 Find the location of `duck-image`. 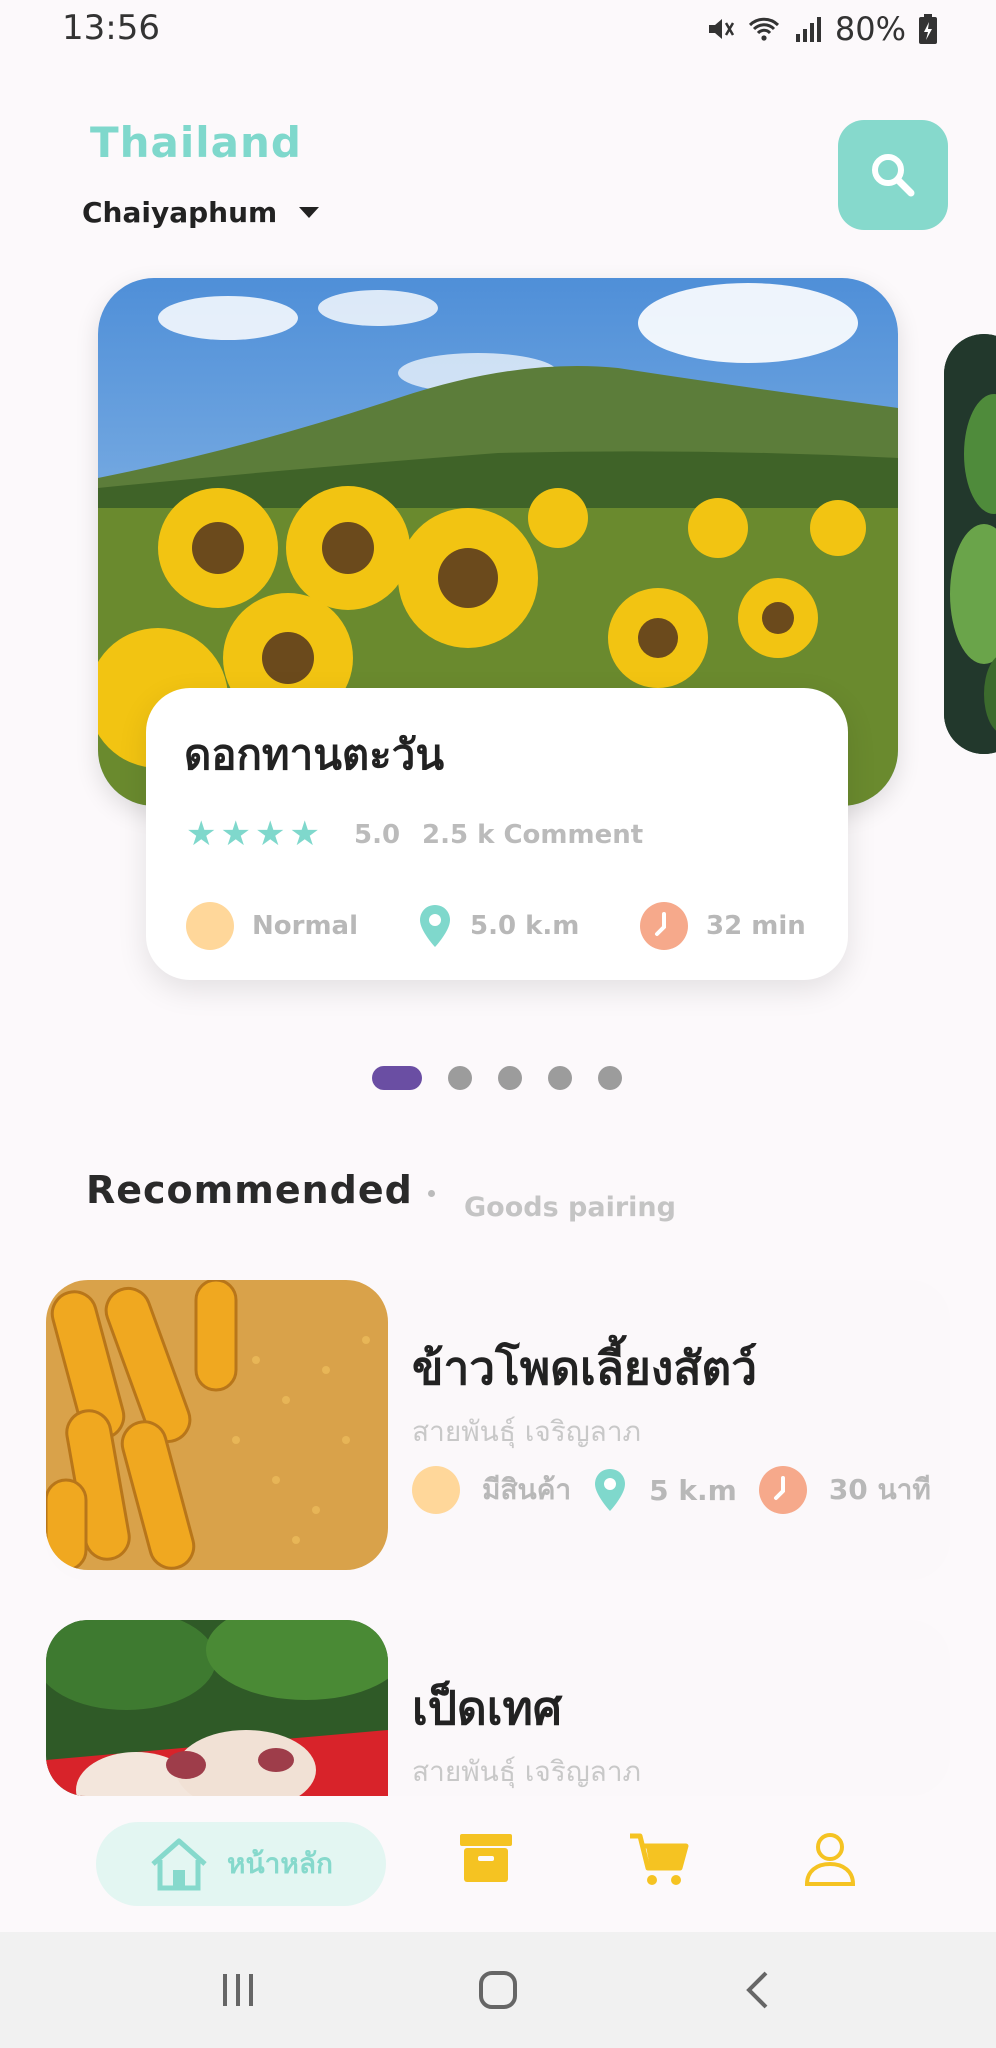

duck-image is located at coordinates (217, 1708).